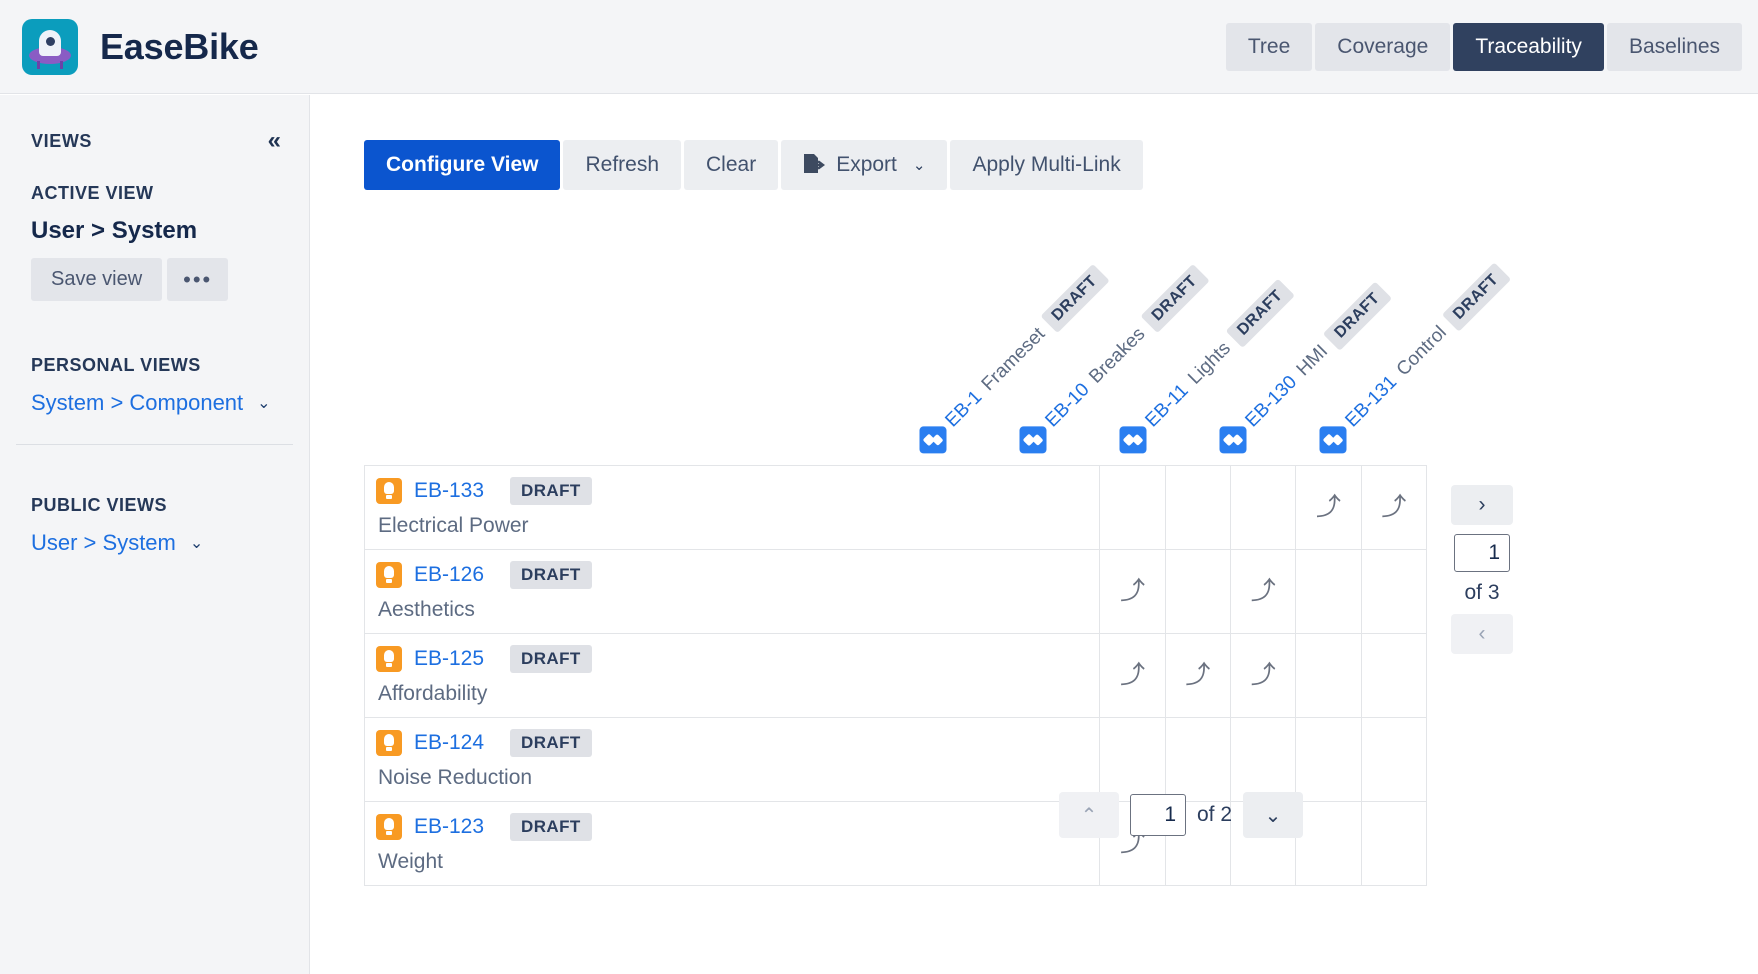  Describe the element at coordinates (1014, 364) in the screenshot. I see `column-header-eb-1: EB-1 Frameset DRAFT` at that location.